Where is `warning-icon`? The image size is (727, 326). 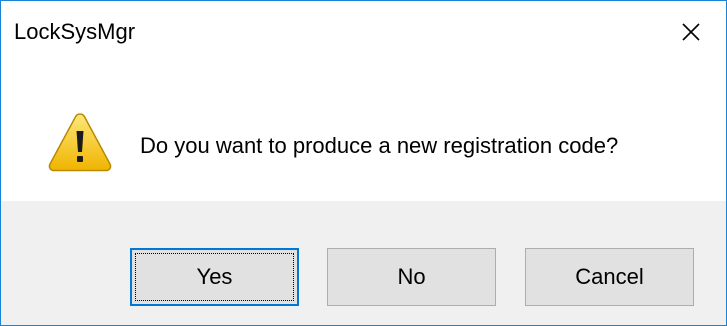
warning-icon is located at coordinates (80, 142).